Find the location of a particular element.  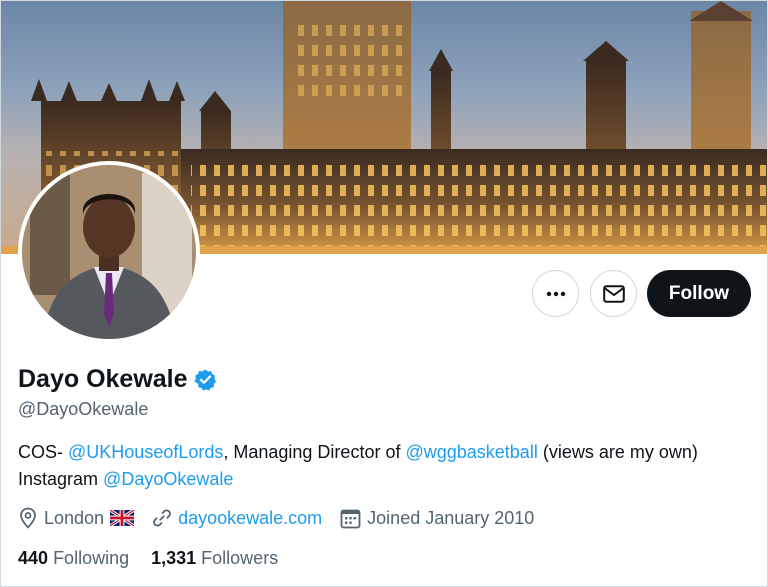

display-name: Dayo Okewale is located at coordinates (103, 379).